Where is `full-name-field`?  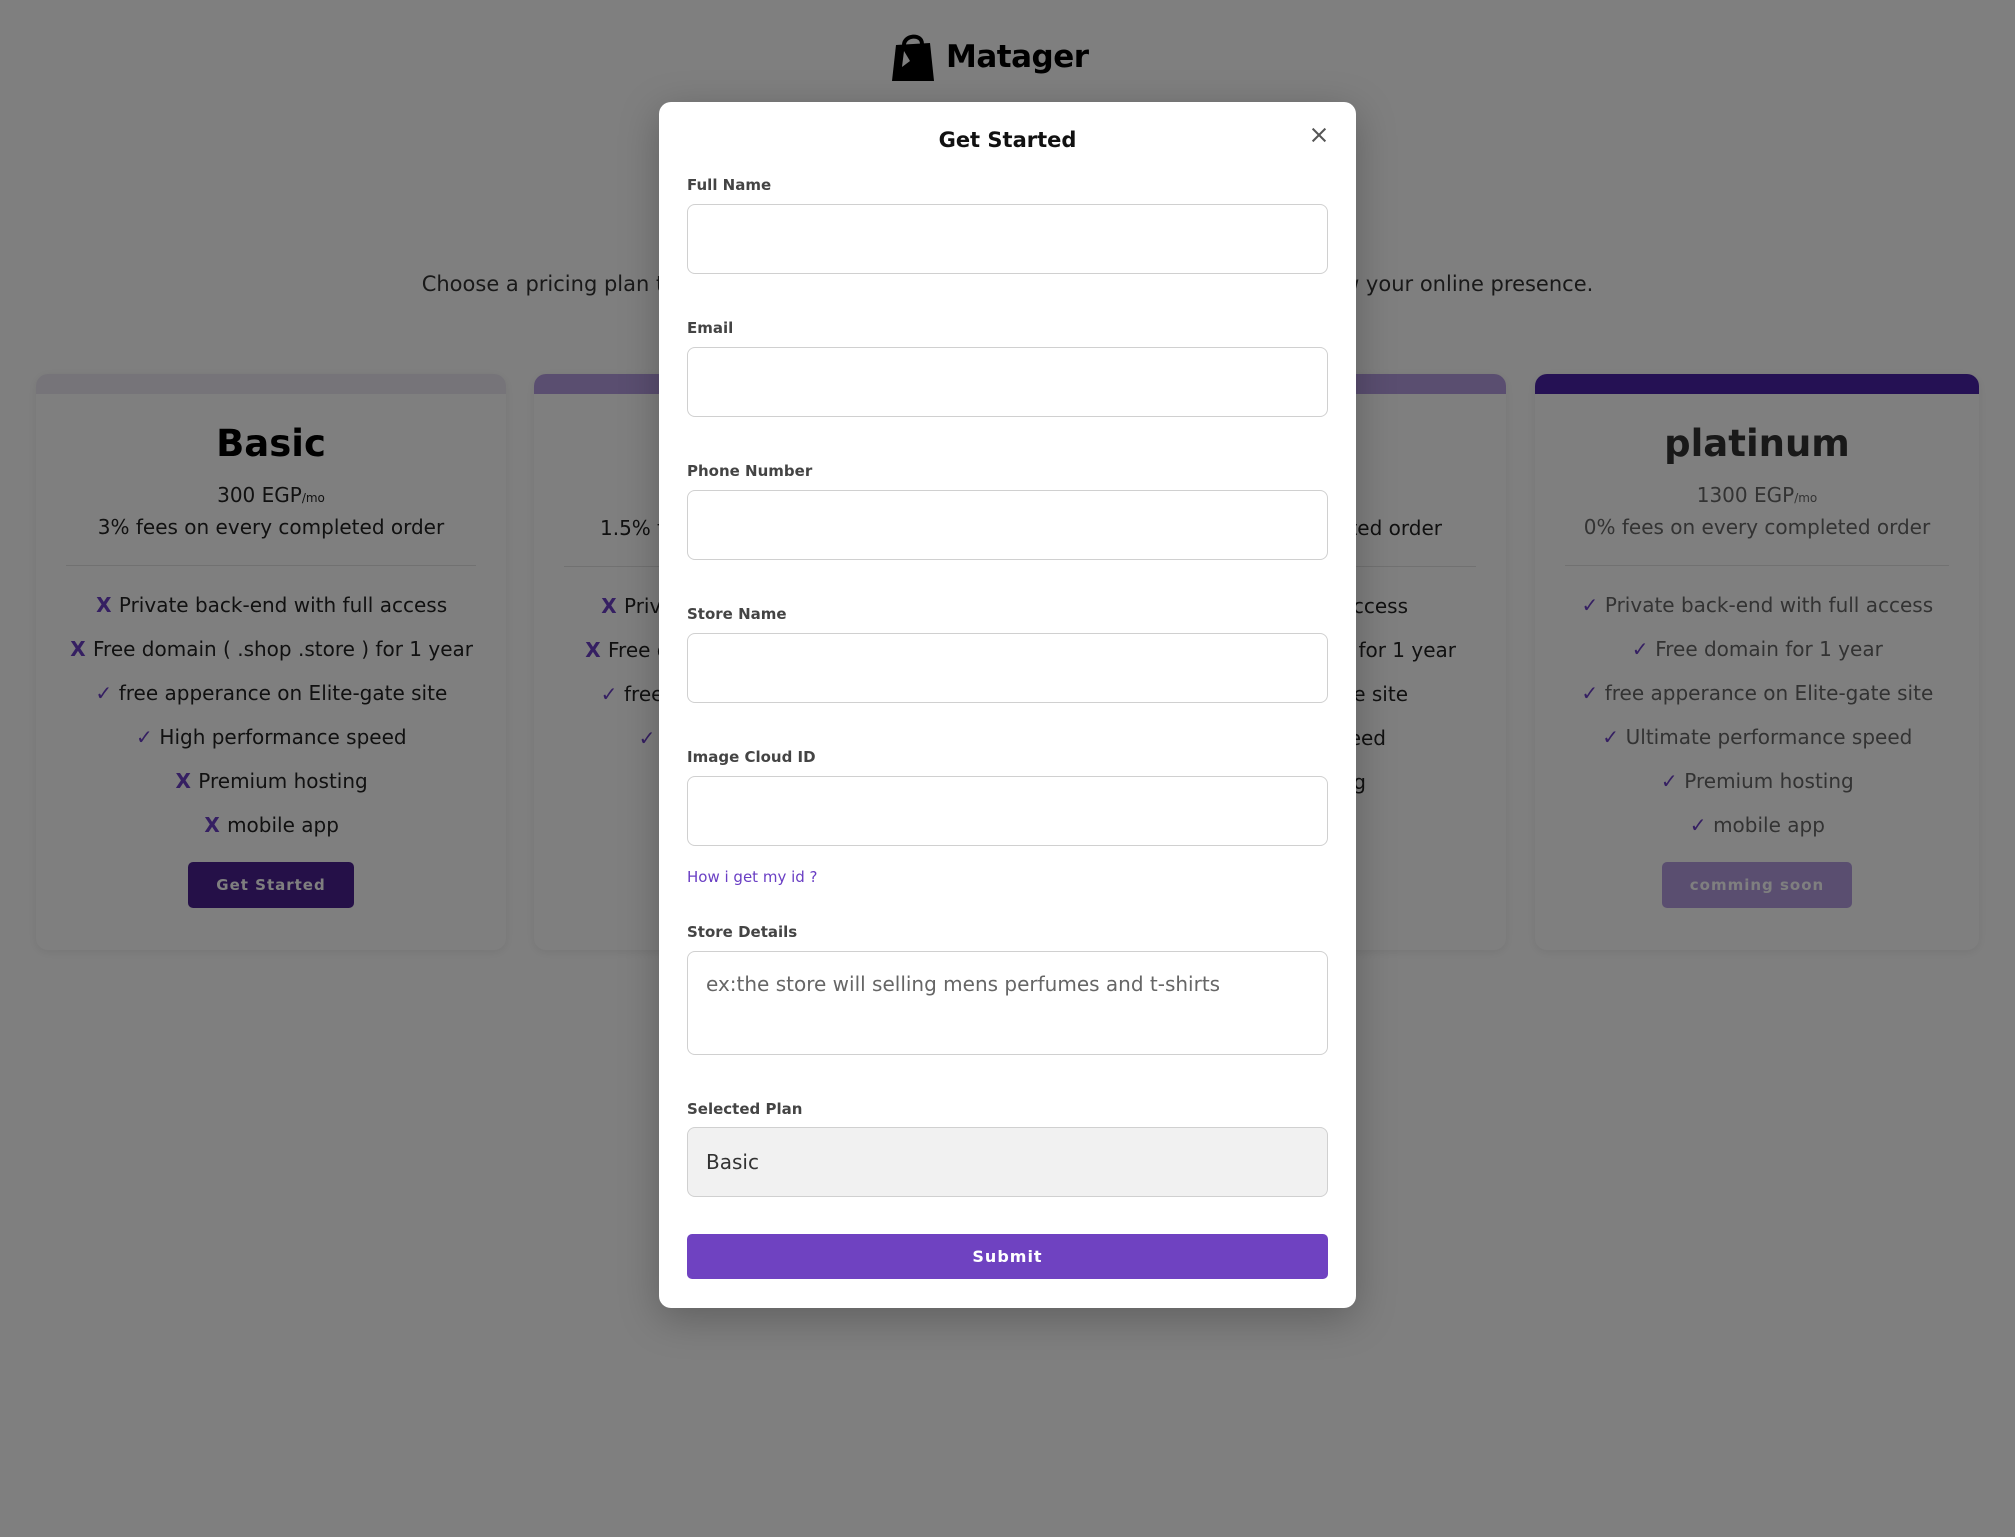 full-name-field is located at coordinates (1007, 239).